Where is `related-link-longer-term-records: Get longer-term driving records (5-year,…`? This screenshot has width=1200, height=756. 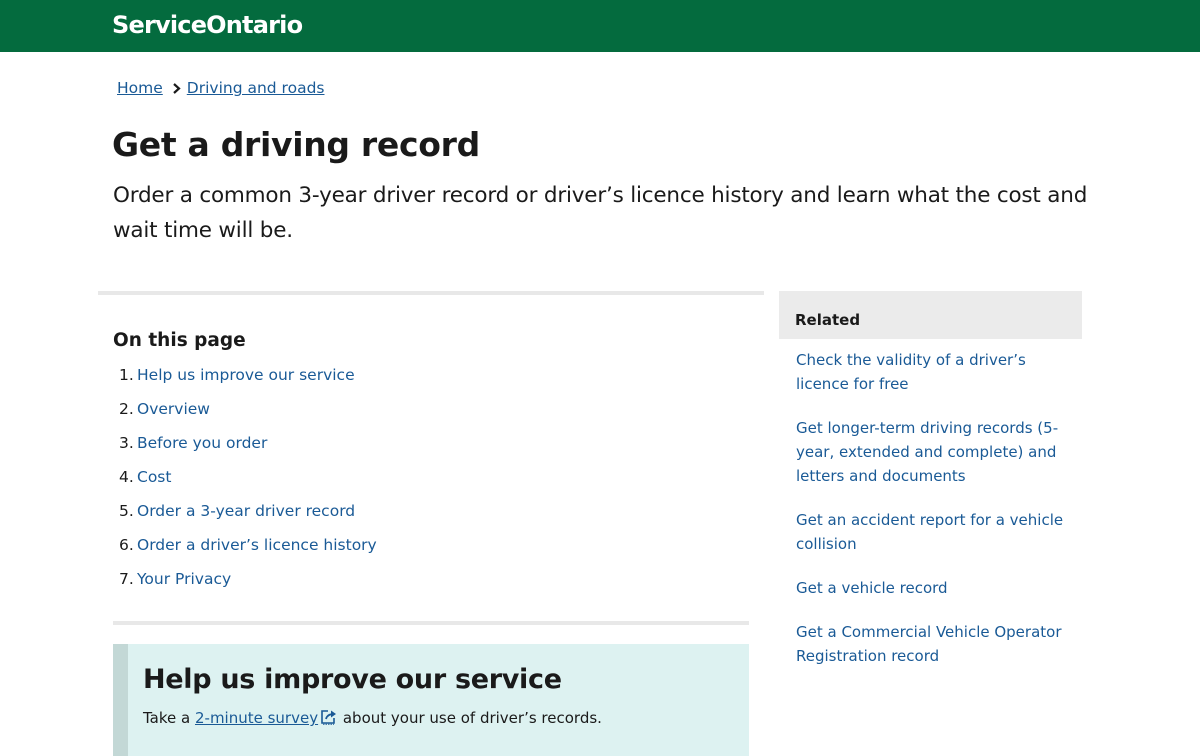 related-link-longer-term-records: Get longer-term driving records (5-year,… is located at coordinates (927, 452).